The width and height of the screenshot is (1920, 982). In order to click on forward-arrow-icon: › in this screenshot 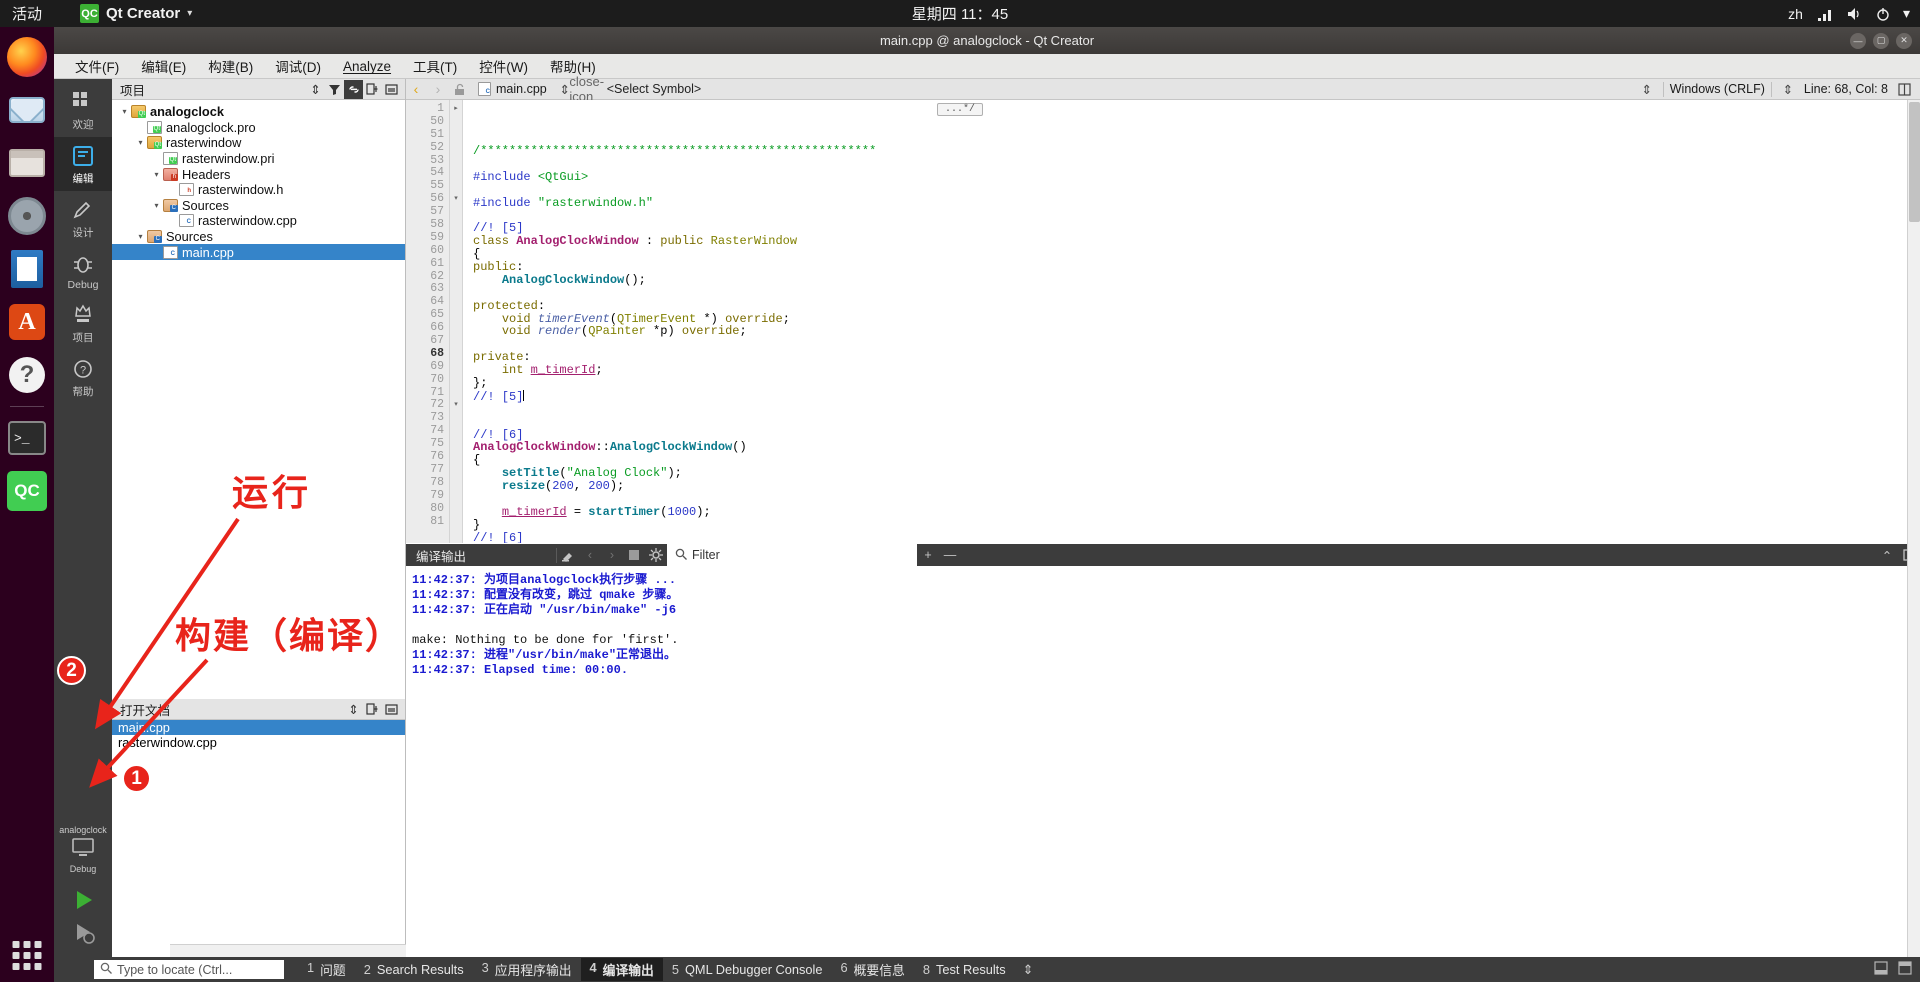, I will do `click(438, 89)`.